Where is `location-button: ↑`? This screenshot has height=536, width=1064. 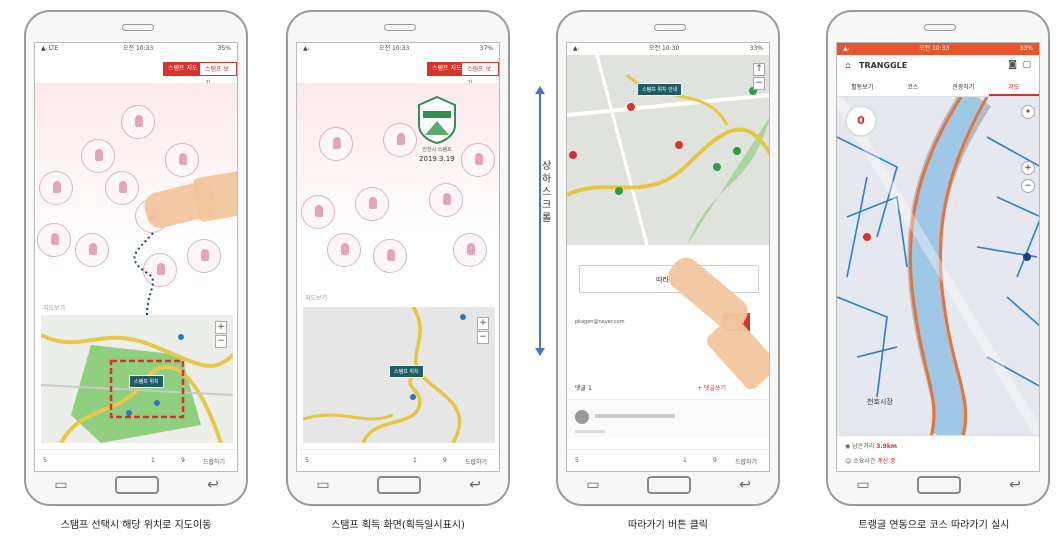 location-button: ↑ is located at coordinates (759, 69).